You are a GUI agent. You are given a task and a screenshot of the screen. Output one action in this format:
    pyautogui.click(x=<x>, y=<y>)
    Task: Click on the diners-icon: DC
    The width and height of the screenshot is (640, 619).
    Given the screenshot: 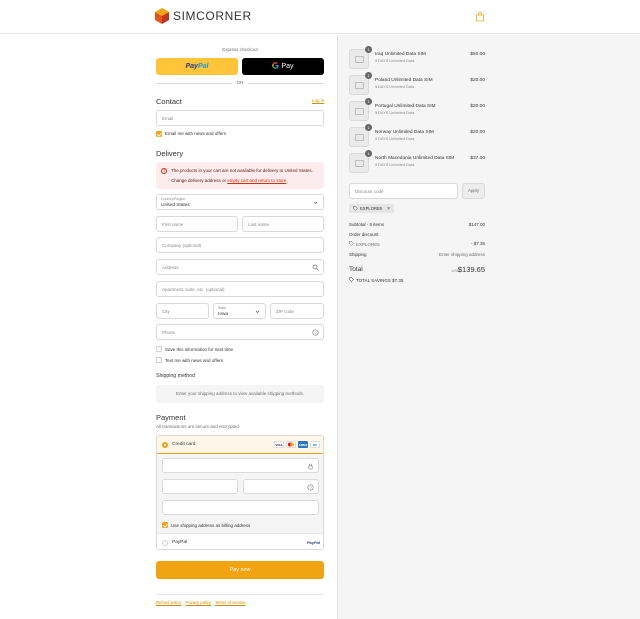 What is the action you would take?
    pyautogui.click(x=315, y=444)
    